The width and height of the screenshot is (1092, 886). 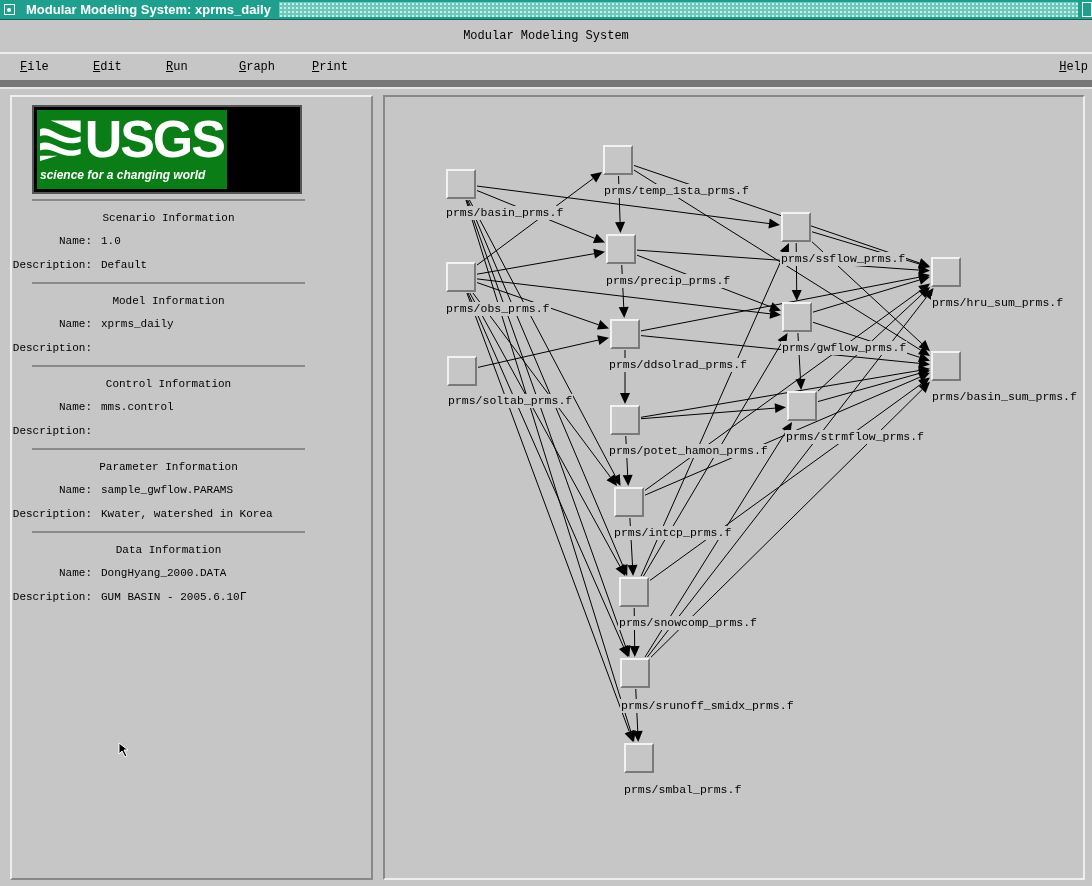 What do you see at coordinates (168, 550) in the screenshot?
I see `section-heading: Data Information` at bounding box center [168, 550].